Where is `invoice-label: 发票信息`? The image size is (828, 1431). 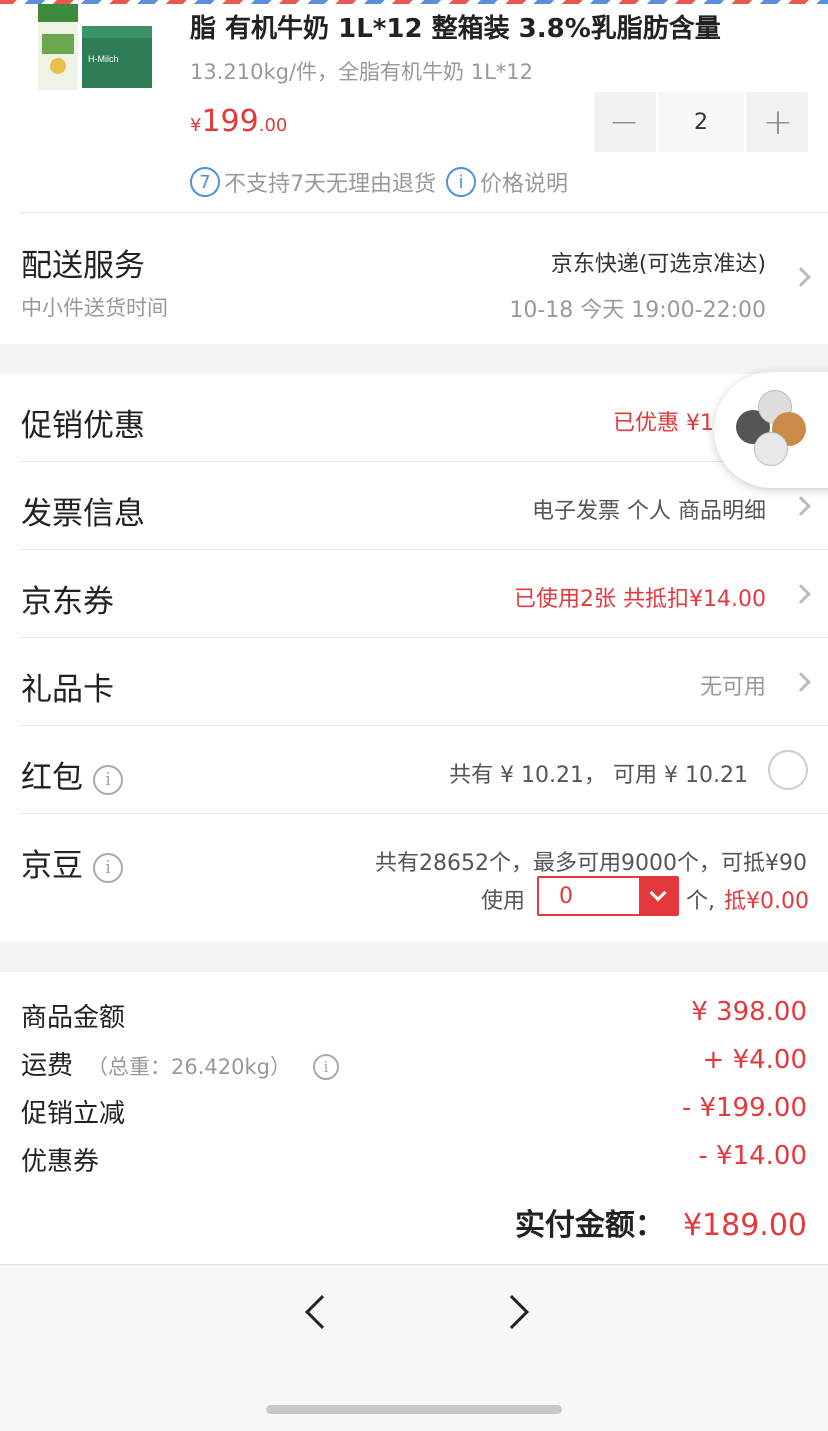 invoice-label: 发票信息 is located at coordinates (83, 514).